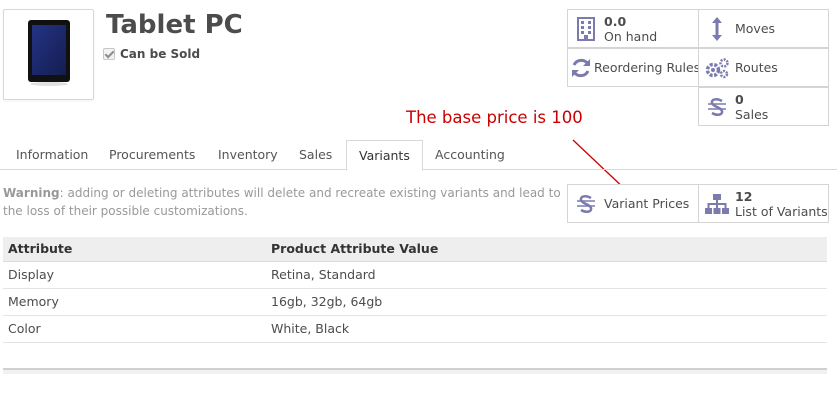 The width and height of the screenshot is (837, 398). I want to click on table-row: Display Retina, Standard, so click(415, 275).